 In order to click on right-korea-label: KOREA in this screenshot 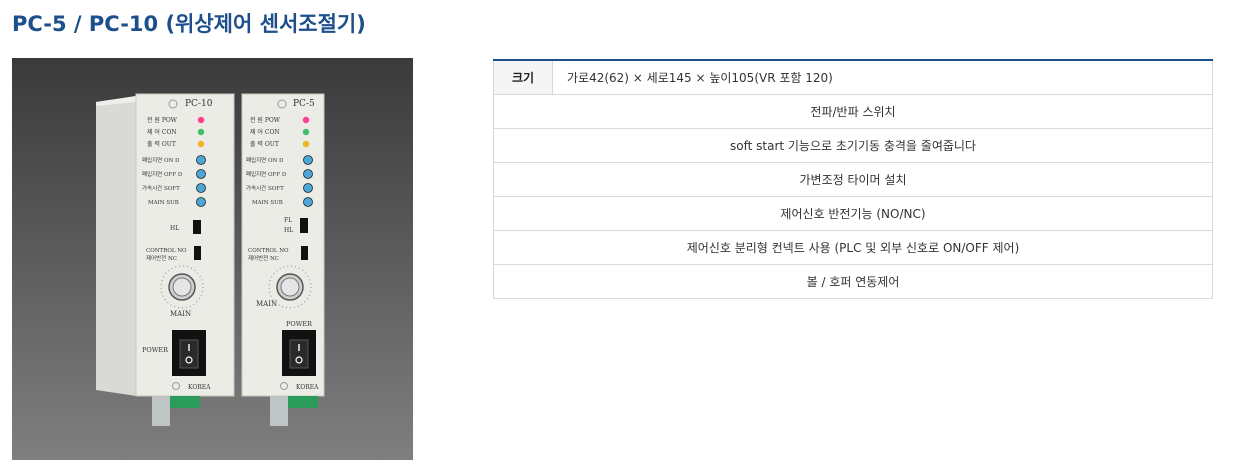, I will do `click(307, 387)`.